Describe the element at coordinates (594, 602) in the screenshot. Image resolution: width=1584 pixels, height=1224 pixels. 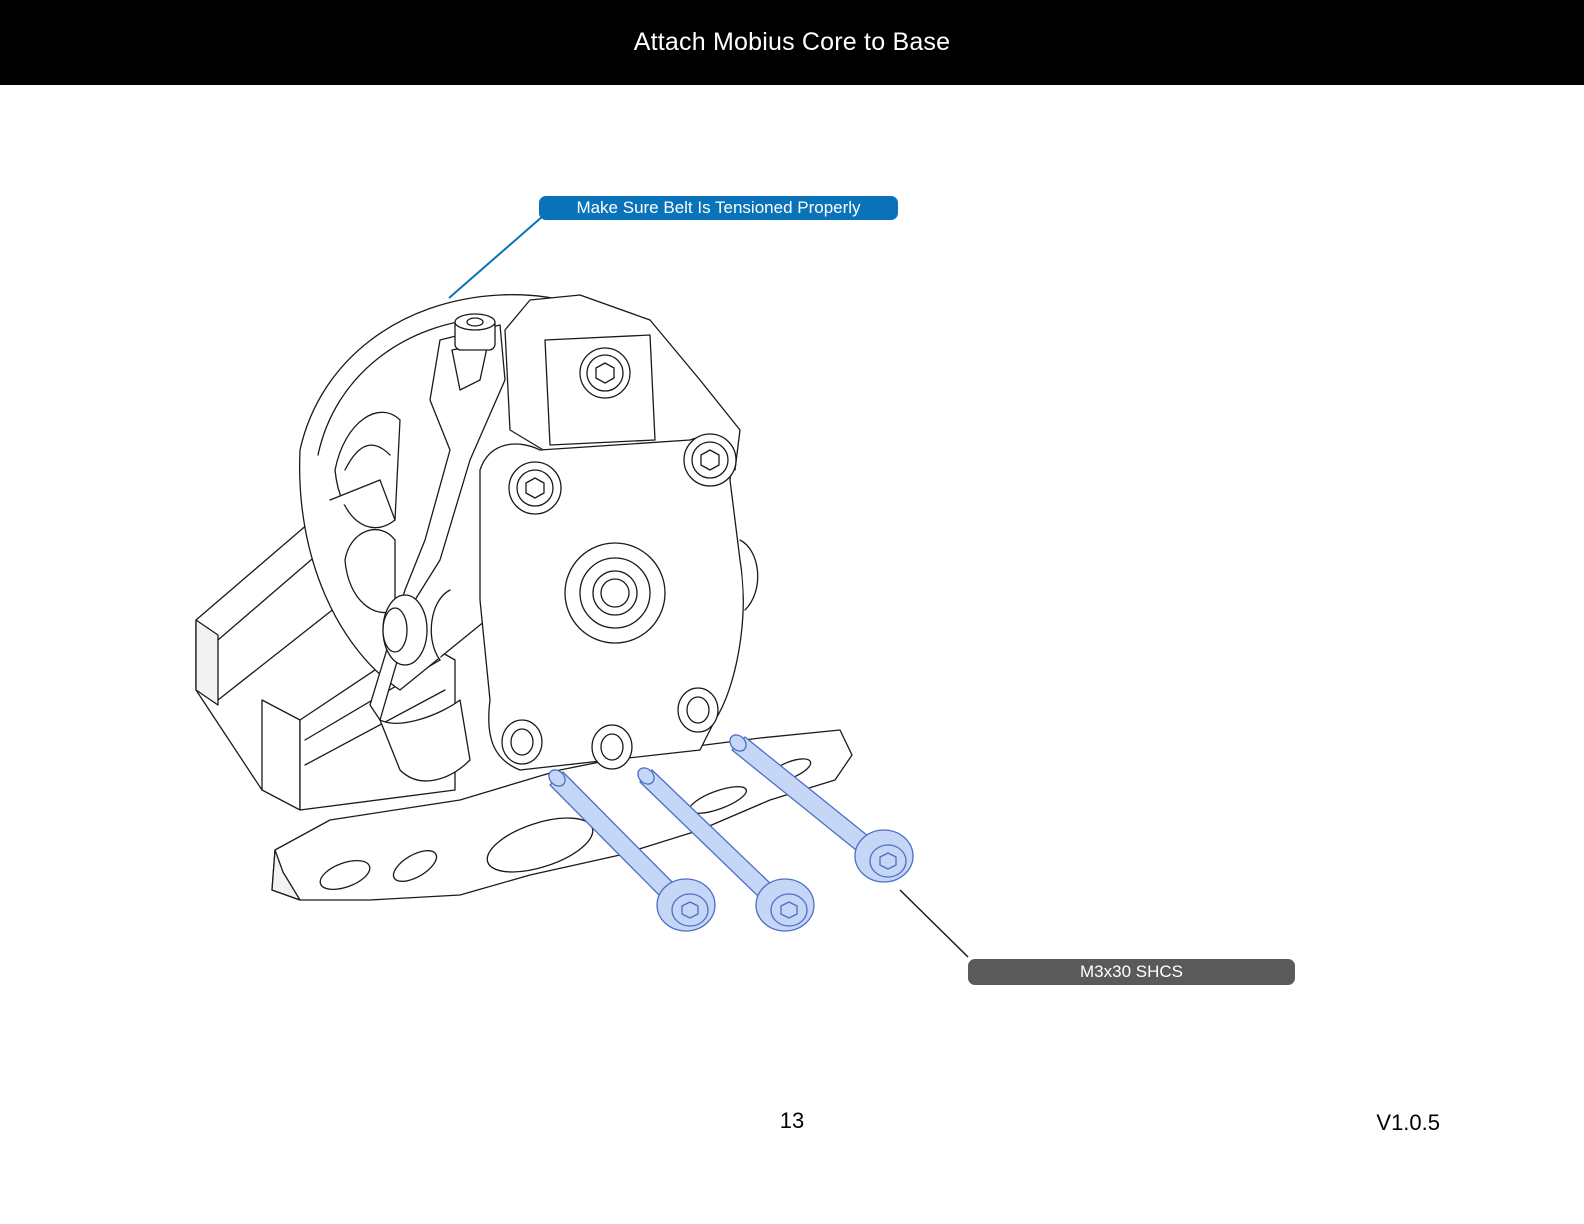
I see `front-plate` at that location.